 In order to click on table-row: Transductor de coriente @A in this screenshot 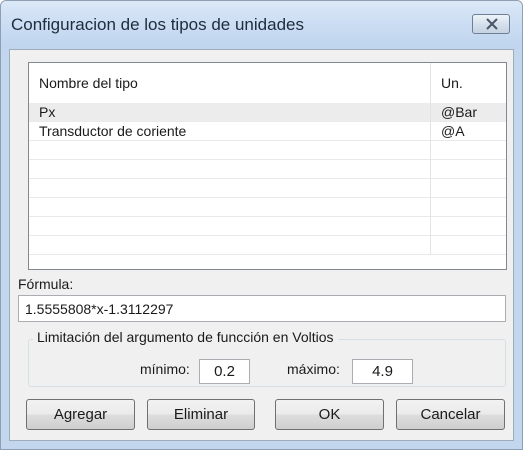, I will do `click(267, 131)`.